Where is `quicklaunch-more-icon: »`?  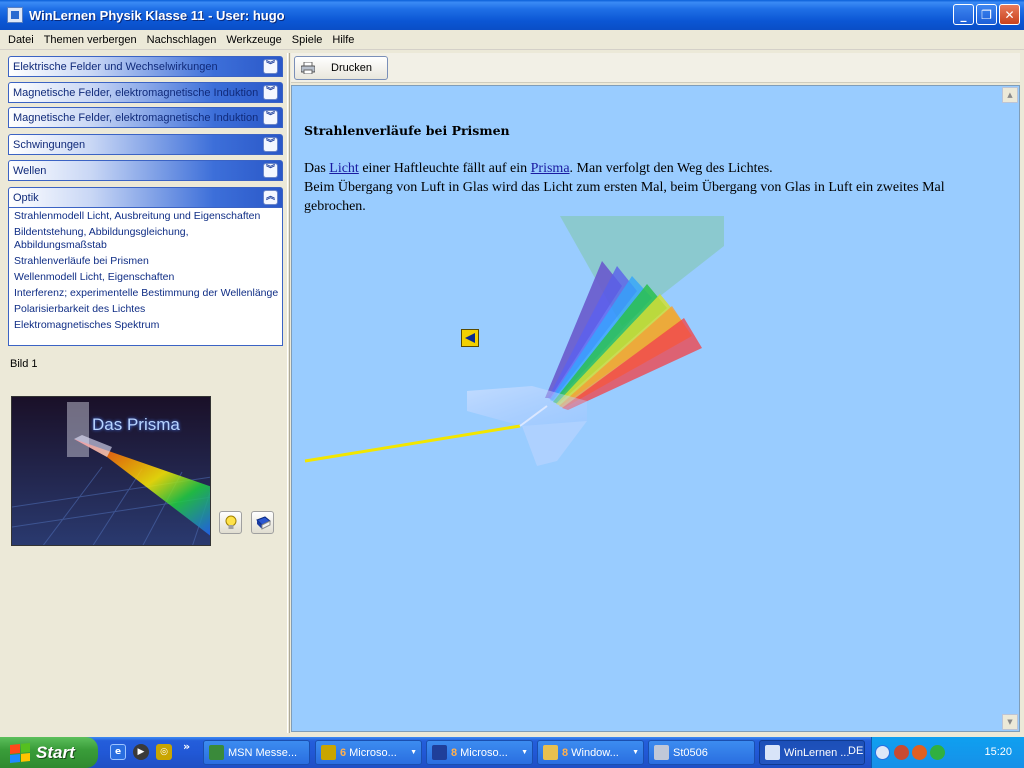 quicklaunch-more-icon: » is located at coordinates (186, 746).